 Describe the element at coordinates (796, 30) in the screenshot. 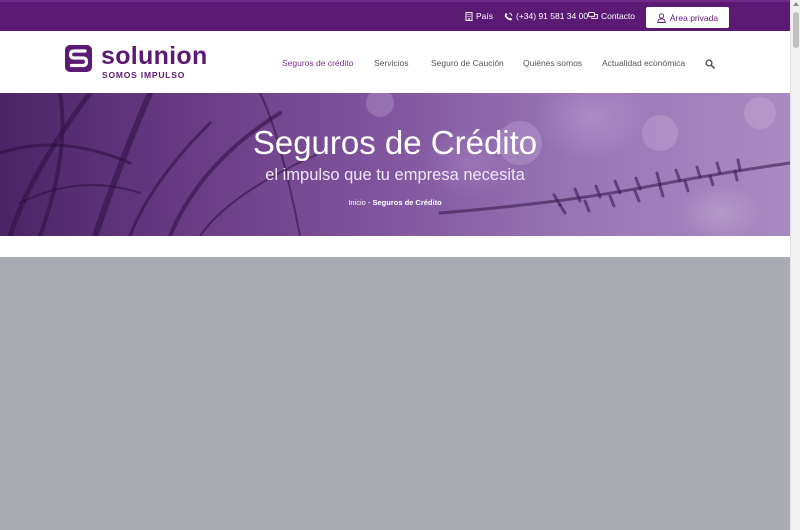

I see `scrollbar-thumb` at that location.